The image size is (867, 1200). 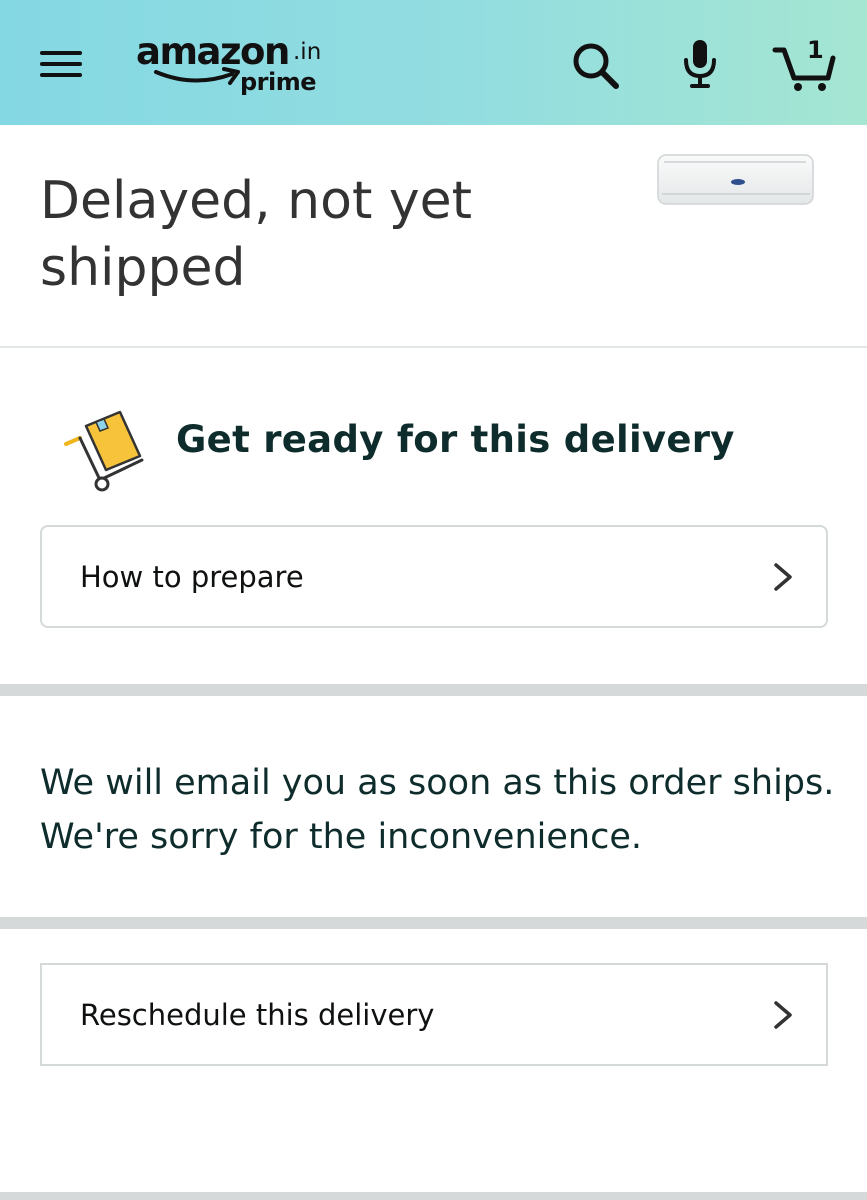 What do you see at coordinates (433, 62) in the screenshot?
I see `top-nav-bar: amazon .in prime 1` at bounding box center [433, 62].